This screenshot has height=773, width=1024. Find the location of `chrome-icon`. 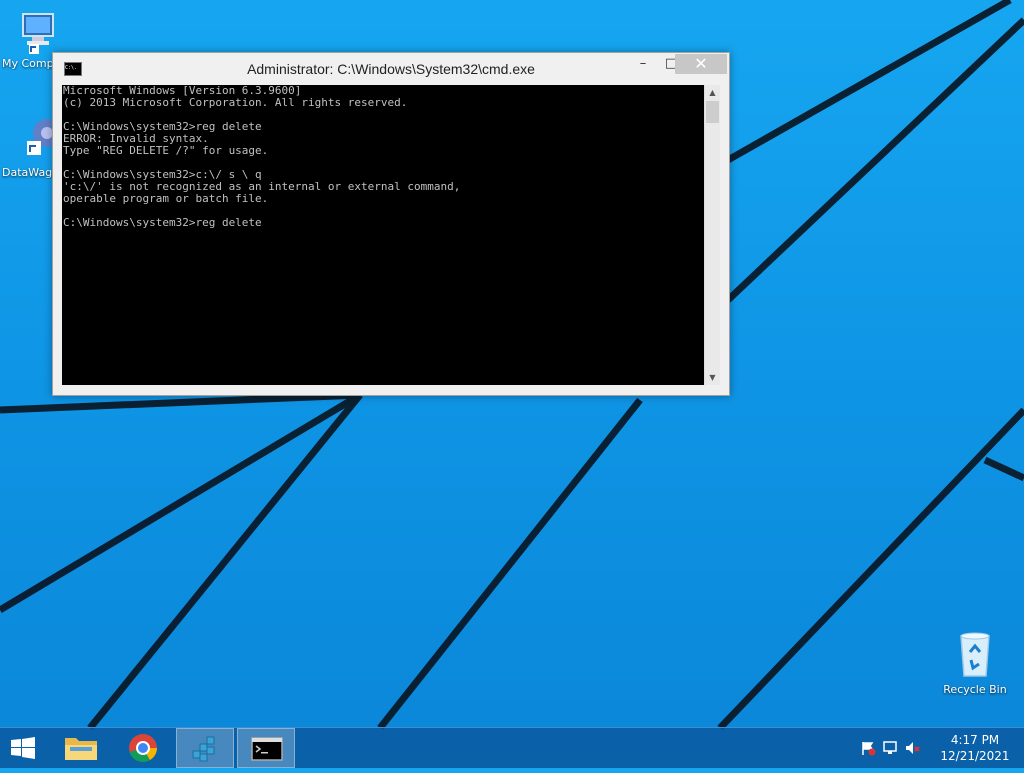

chrome-icon is located at coordinates (143, 748).